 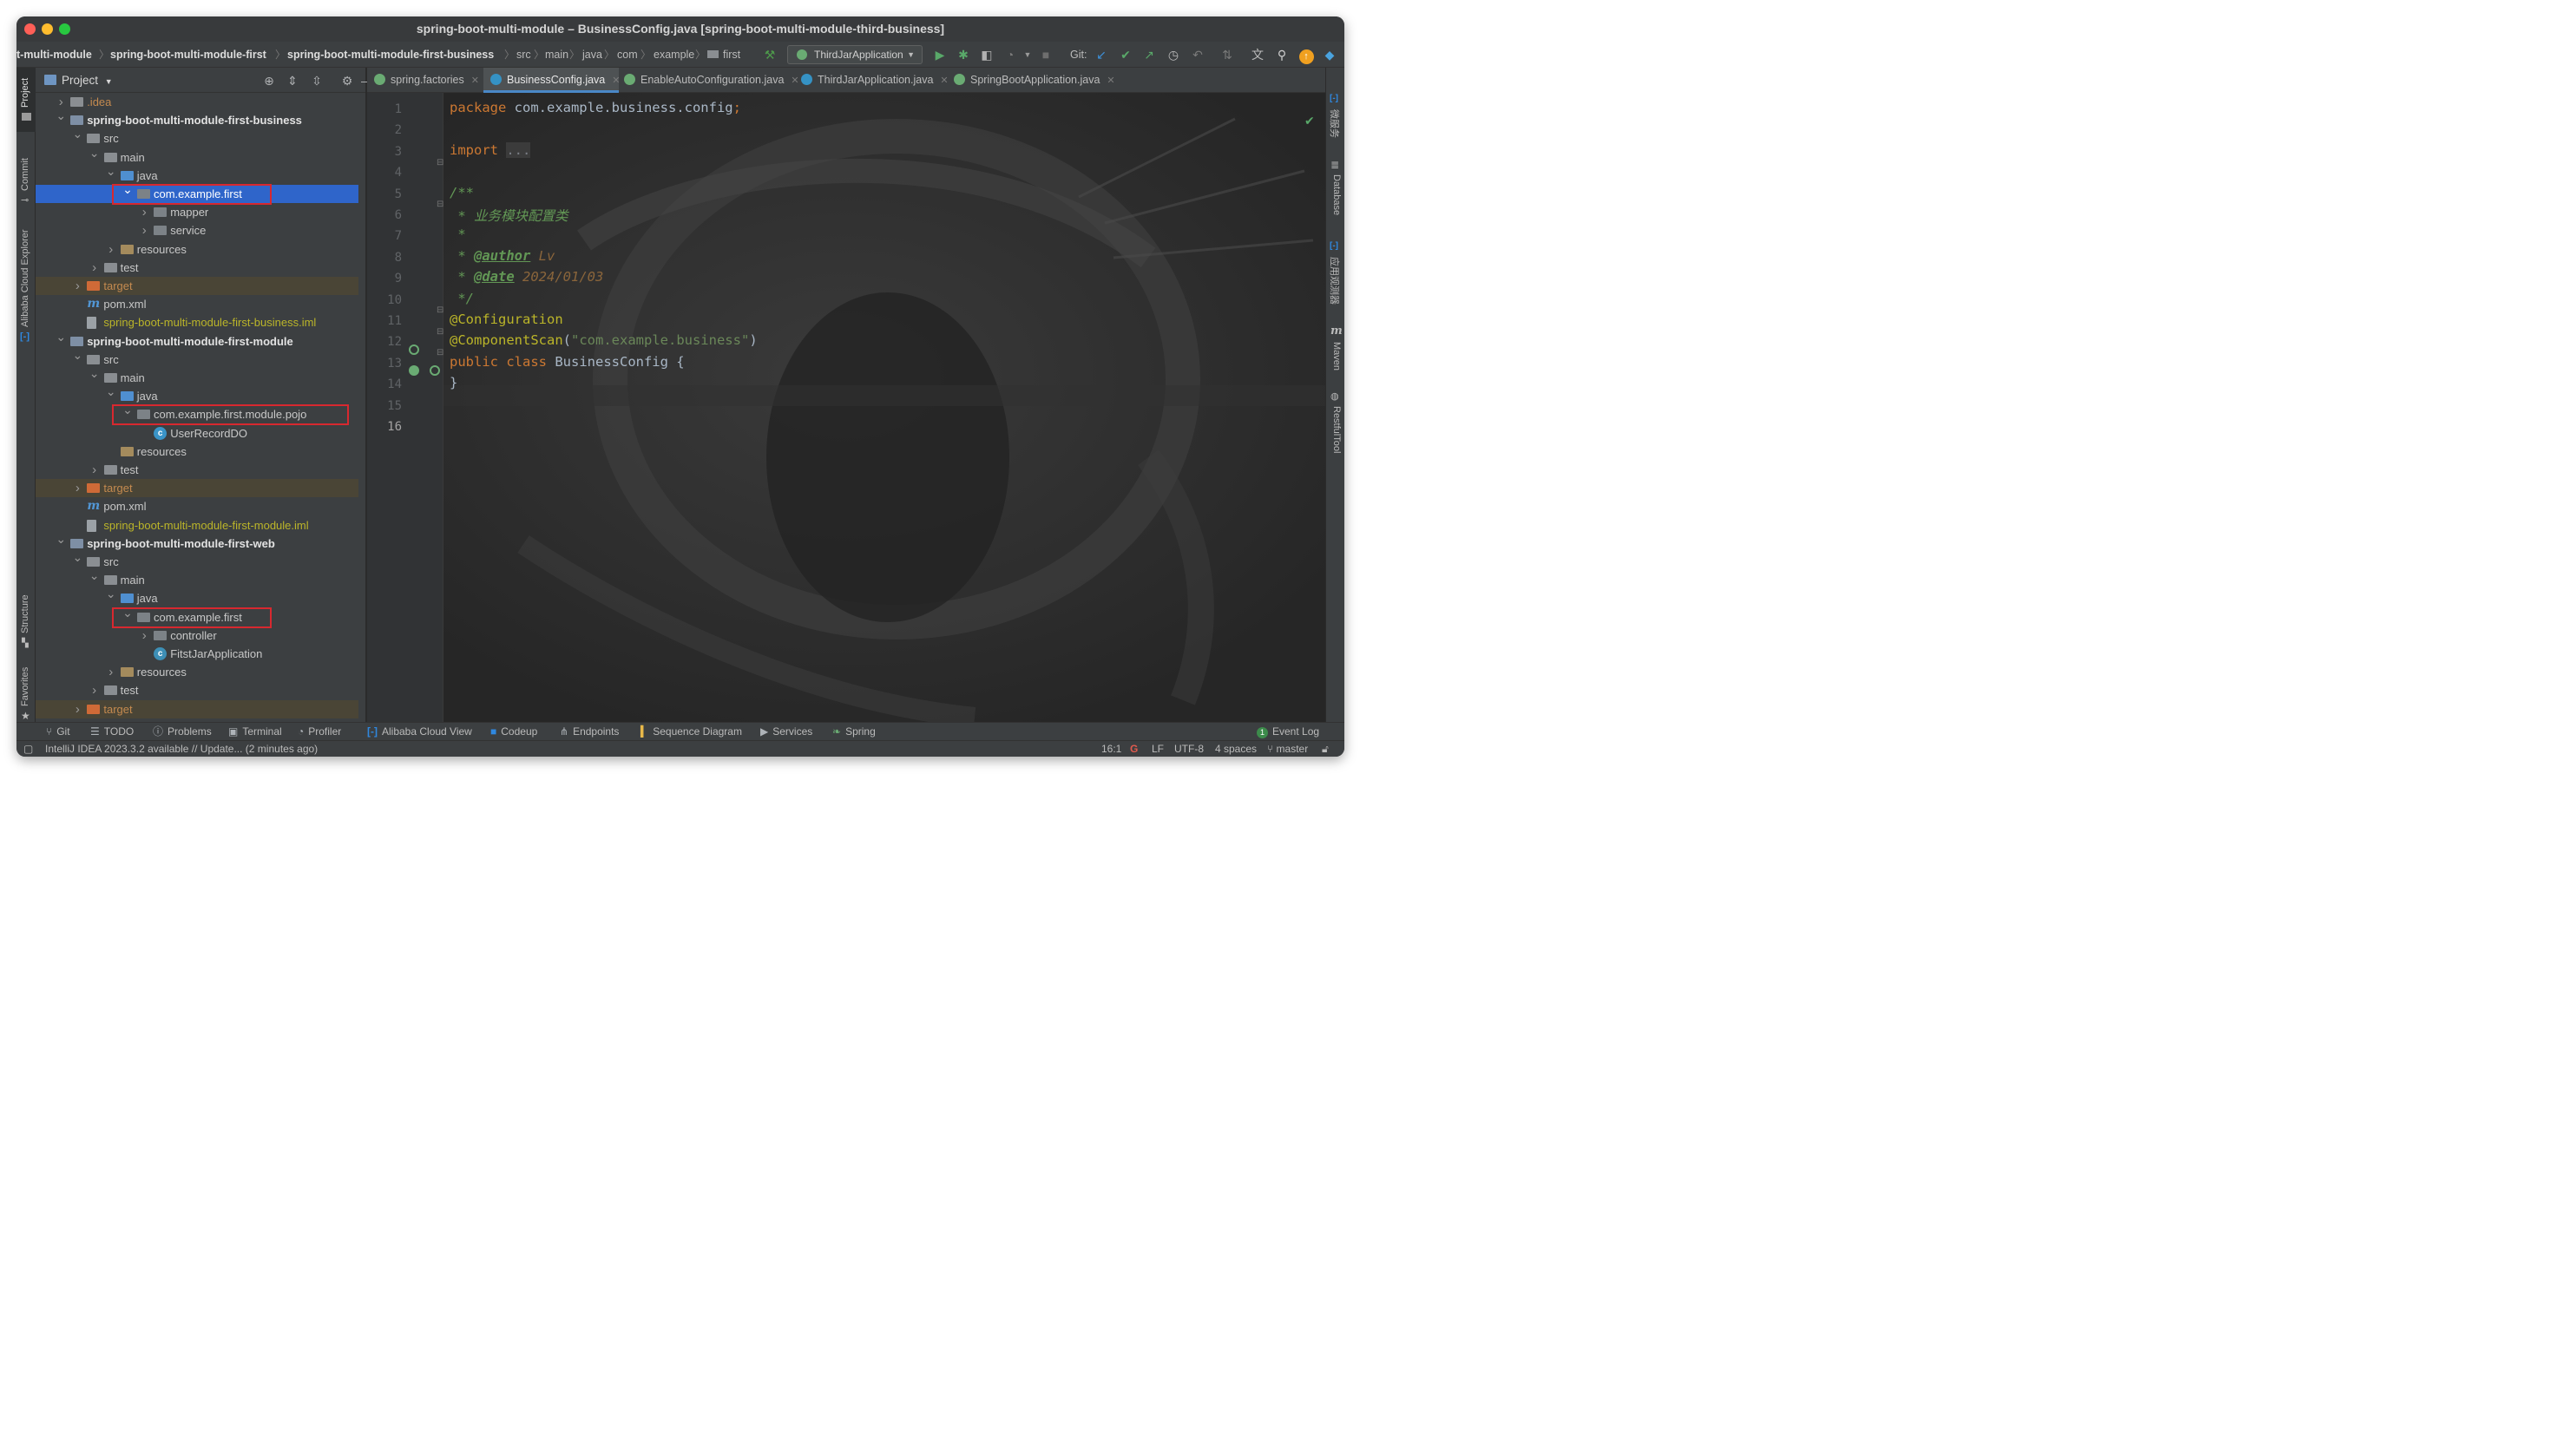 What do you see at coordinates (854, 732) in the screenshot?
I see `spring-tool-button: ❧ Spring` at bounding box center [854, 732].